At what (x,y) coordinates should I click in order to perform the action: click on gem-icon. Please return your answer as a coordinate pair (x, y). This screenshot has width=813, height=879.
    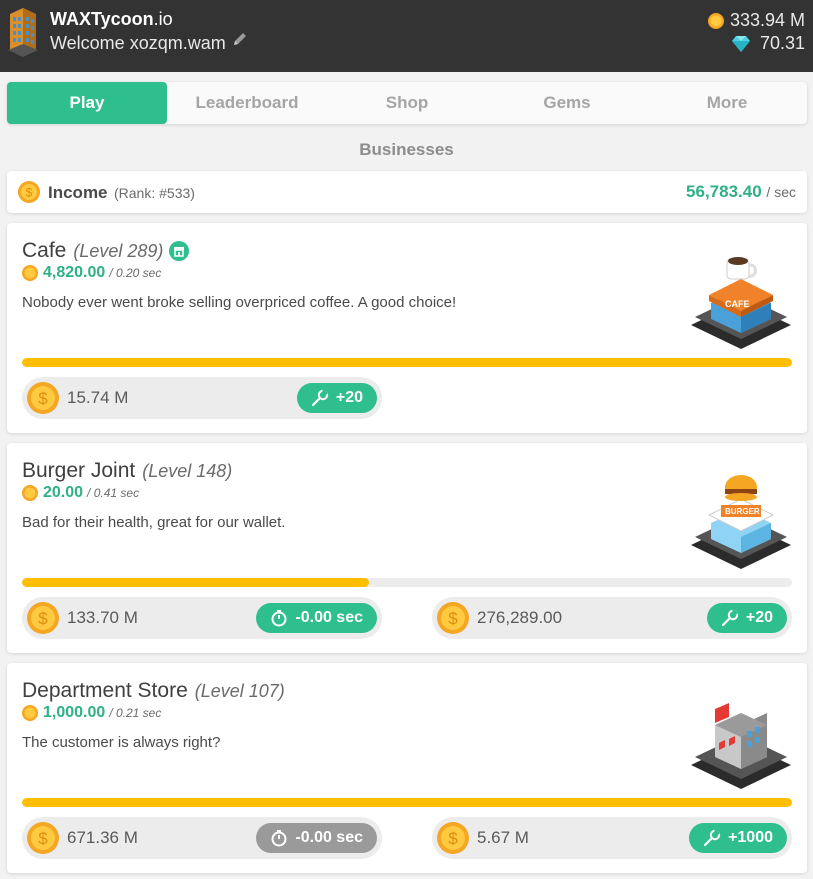
    Looking at the image, I should click on (740, 43).